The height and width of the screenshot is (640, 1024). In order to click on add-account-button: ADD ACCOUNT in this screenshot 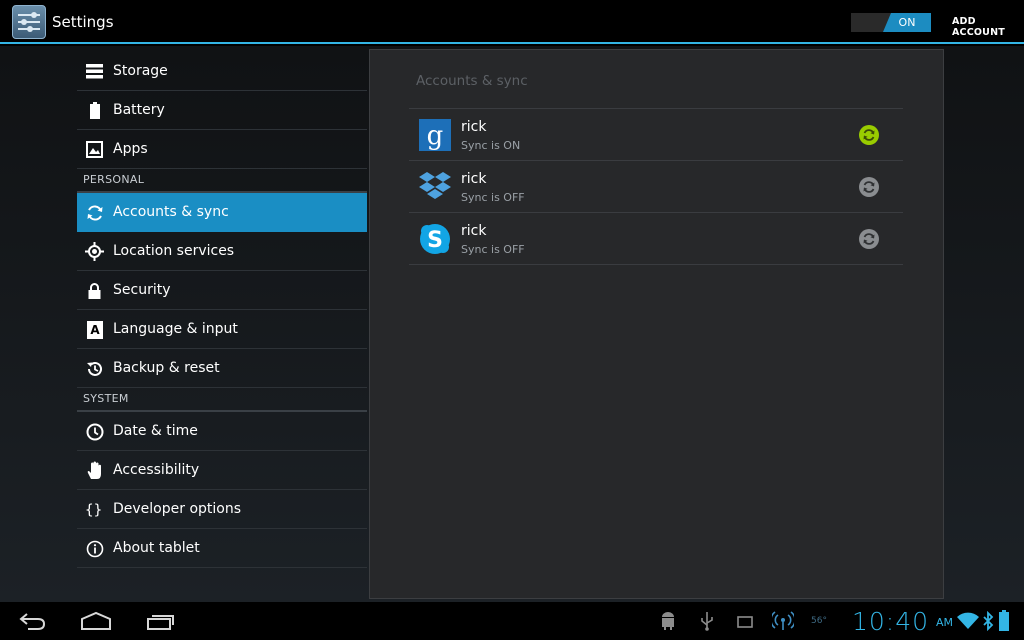, I will do `click(988, 27)`.